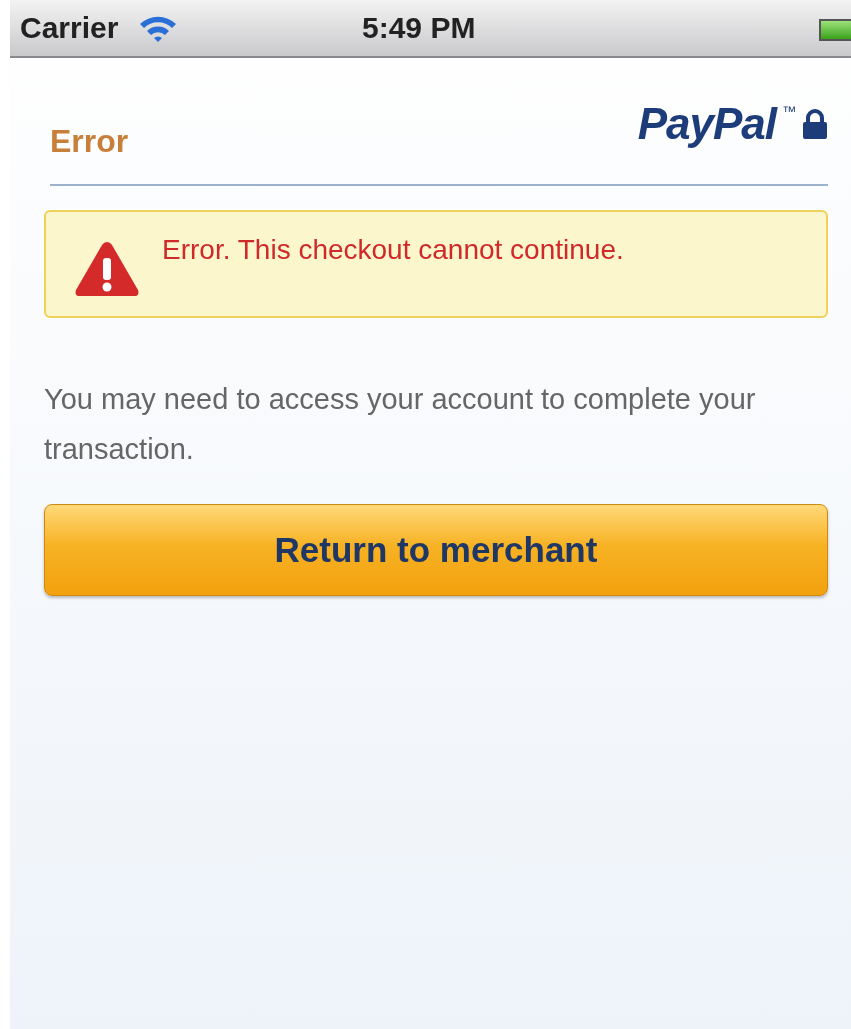 The height and width of the screenshot is (1029, 851). Describe the element at coordinates (436, 550) in the screenshot. I see `return-button: Return to merchant` at that location.